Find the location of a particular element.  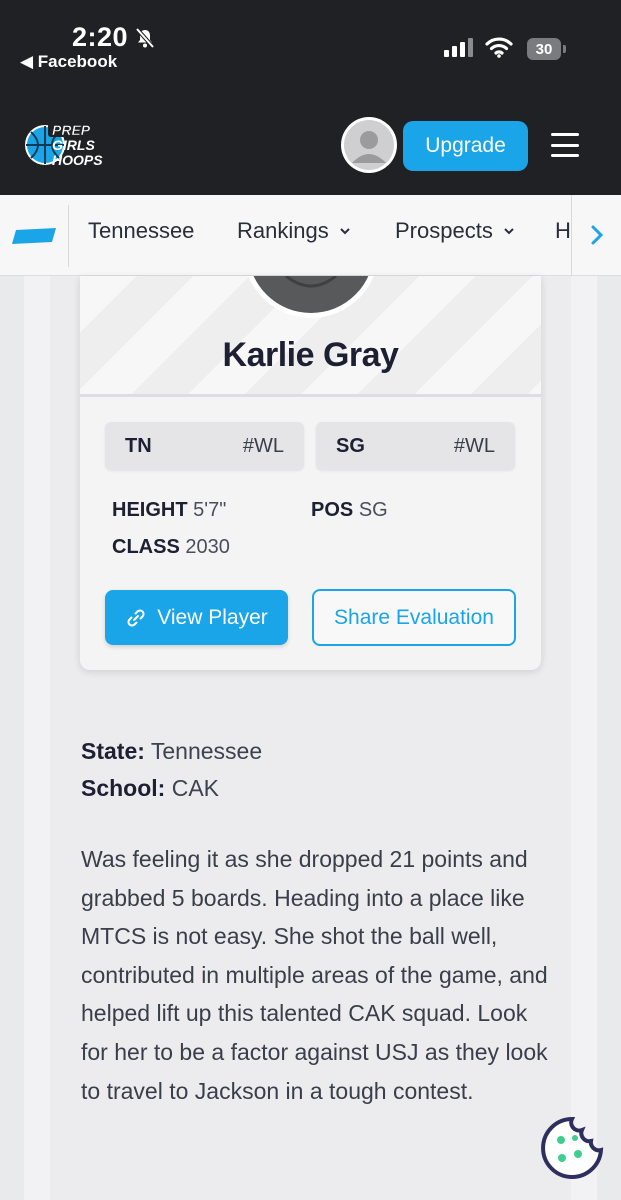

nav-item-label: Prospects is located at coordinates (444, 230).